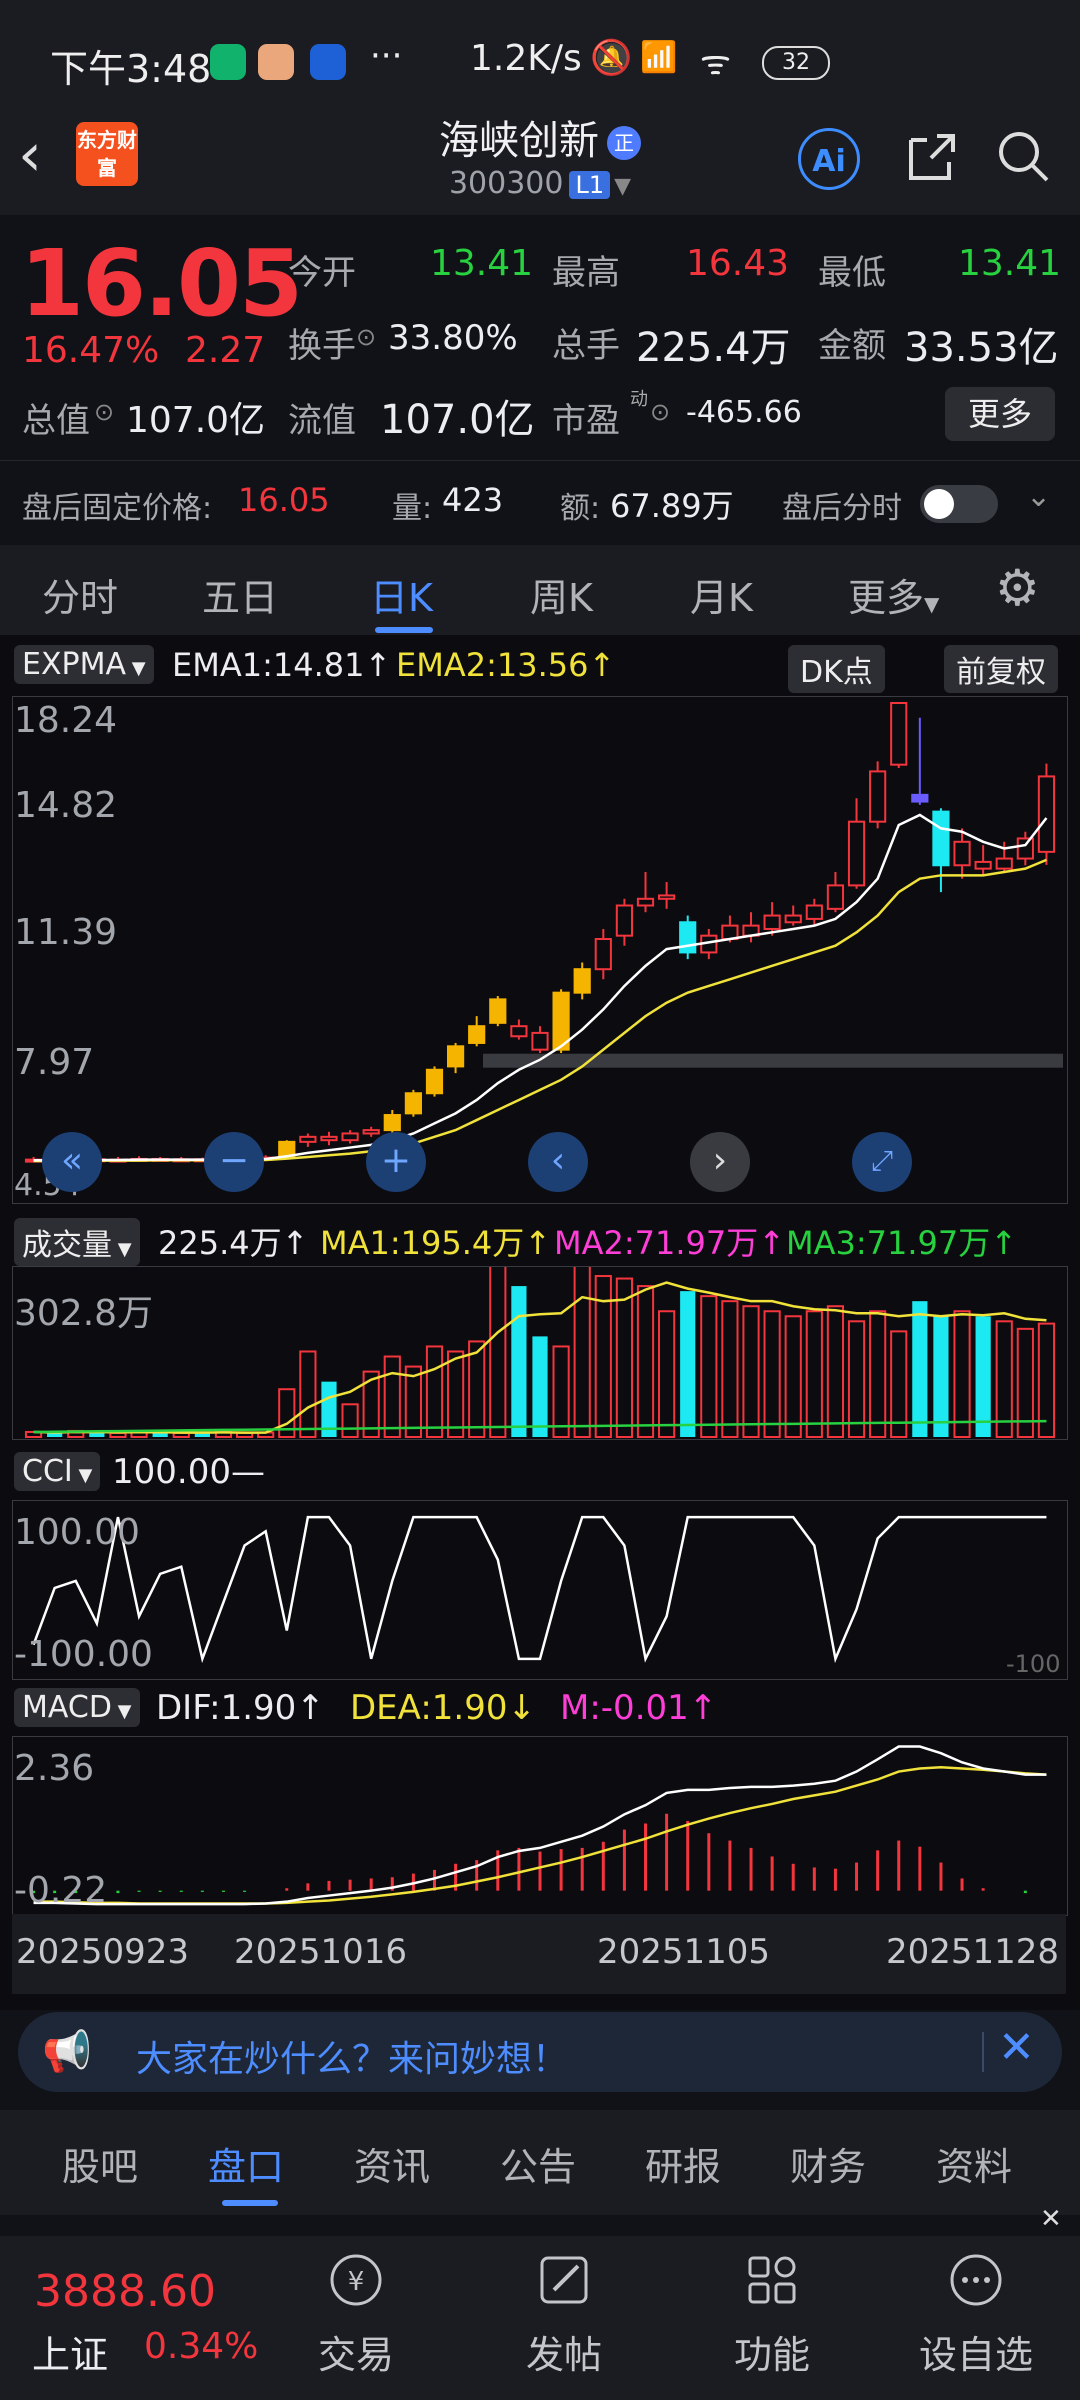 Image resolution: width=1080 pixels, height=2400 pixels. I want to click on tab-pankou: 盘口, so click(246, 2163).